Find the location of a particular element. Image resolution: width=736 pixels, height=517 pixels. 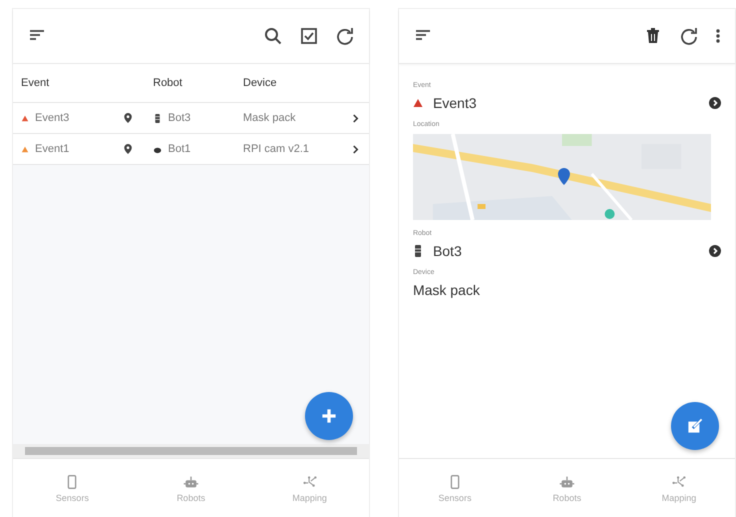

column-header: Device is located at coordinates (260, 83).